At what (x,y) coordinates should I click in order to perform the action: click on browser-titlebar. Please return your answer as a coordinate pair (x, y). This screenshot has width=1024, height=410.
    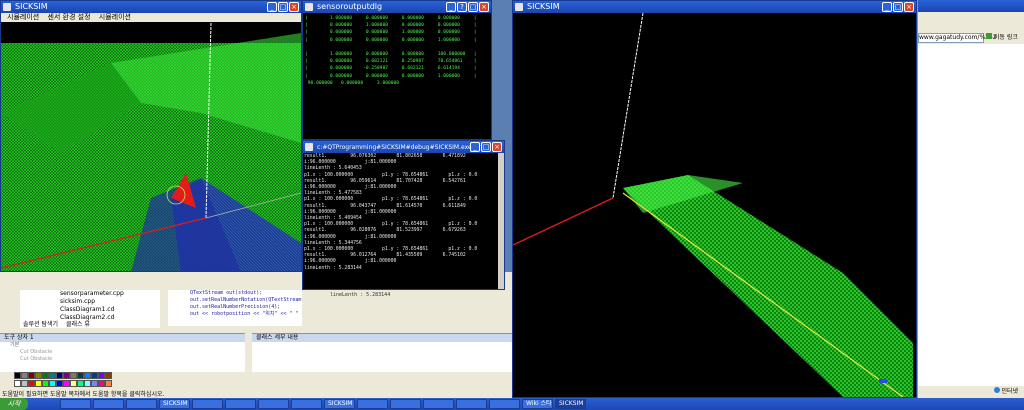
    Looking at the image, I should click on (971, 6).